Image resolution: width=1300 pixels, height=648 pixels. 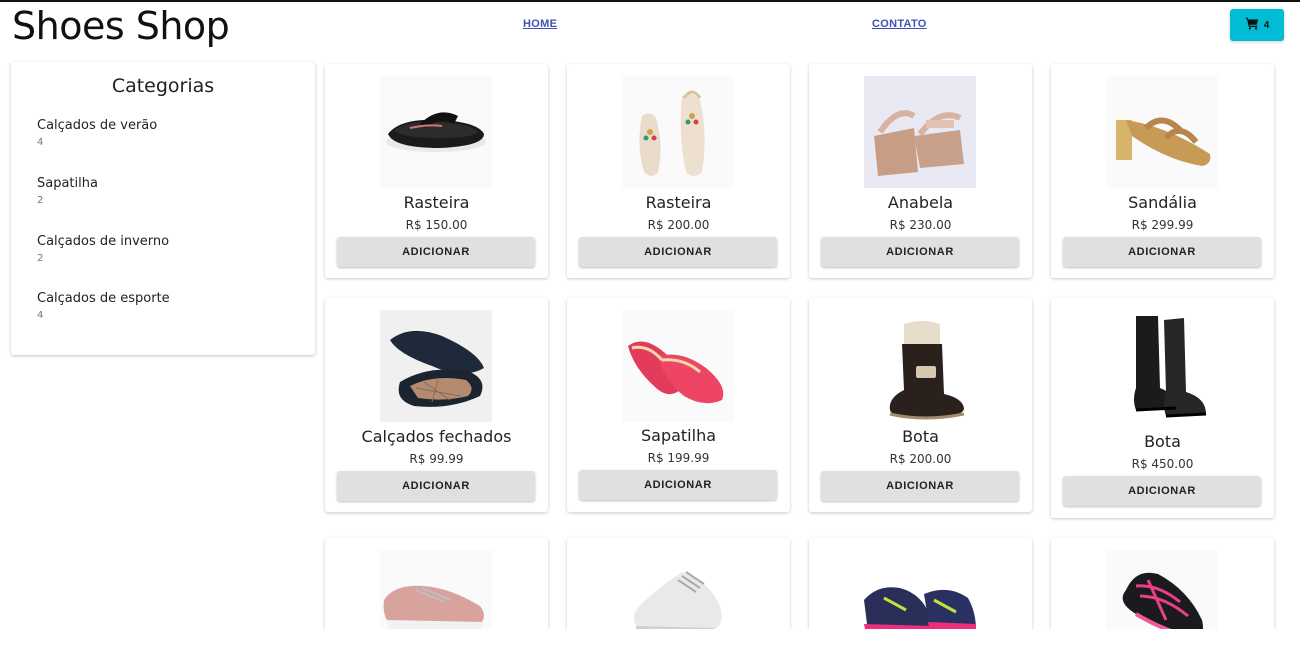 I want to click on product-image-pink-sneaker, so click(x=436, y=589).